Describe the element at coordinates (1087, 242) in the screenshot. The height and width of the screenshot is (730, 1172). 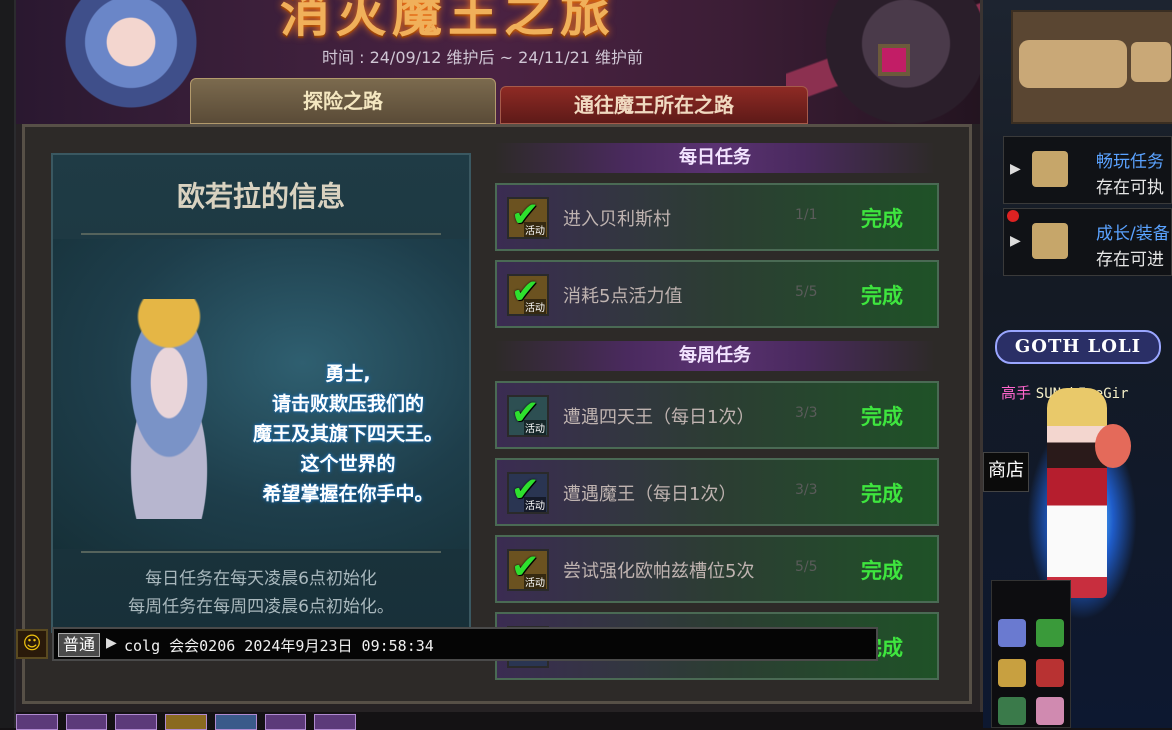
I see `quest-tracker-growth: ▶ 成长/装备 存在可进` at that location.